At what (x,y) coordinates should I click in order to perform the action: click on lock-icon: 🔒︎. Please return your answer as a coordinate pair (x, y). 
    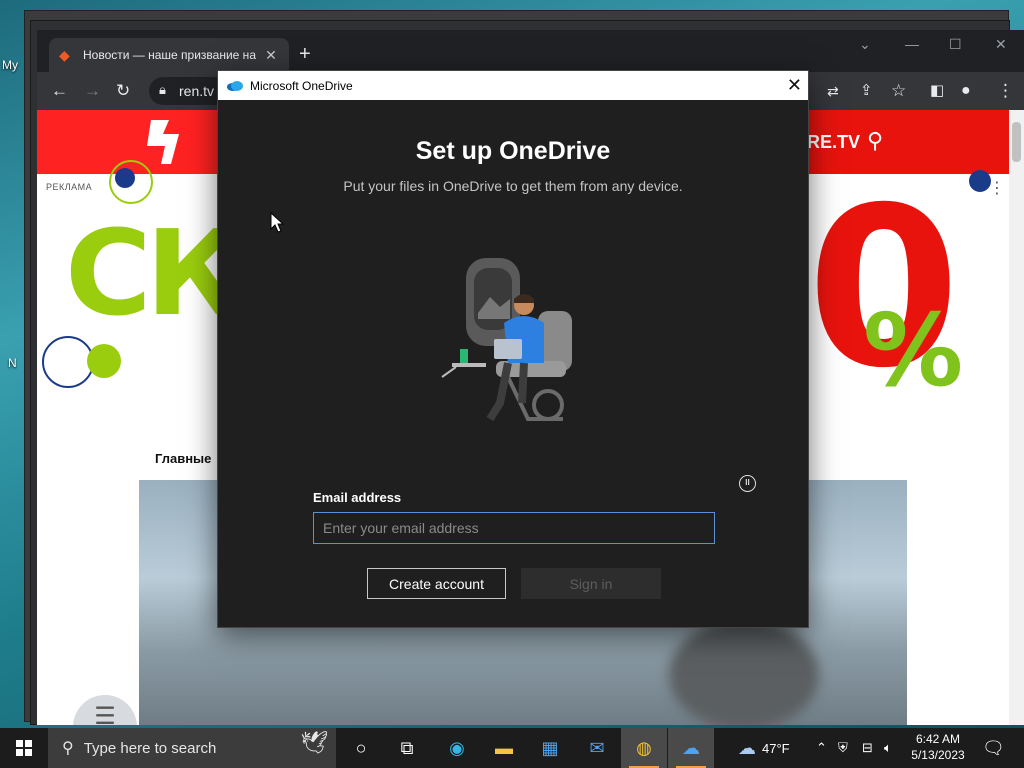
    Looking at the image, I should click on (162, 90).